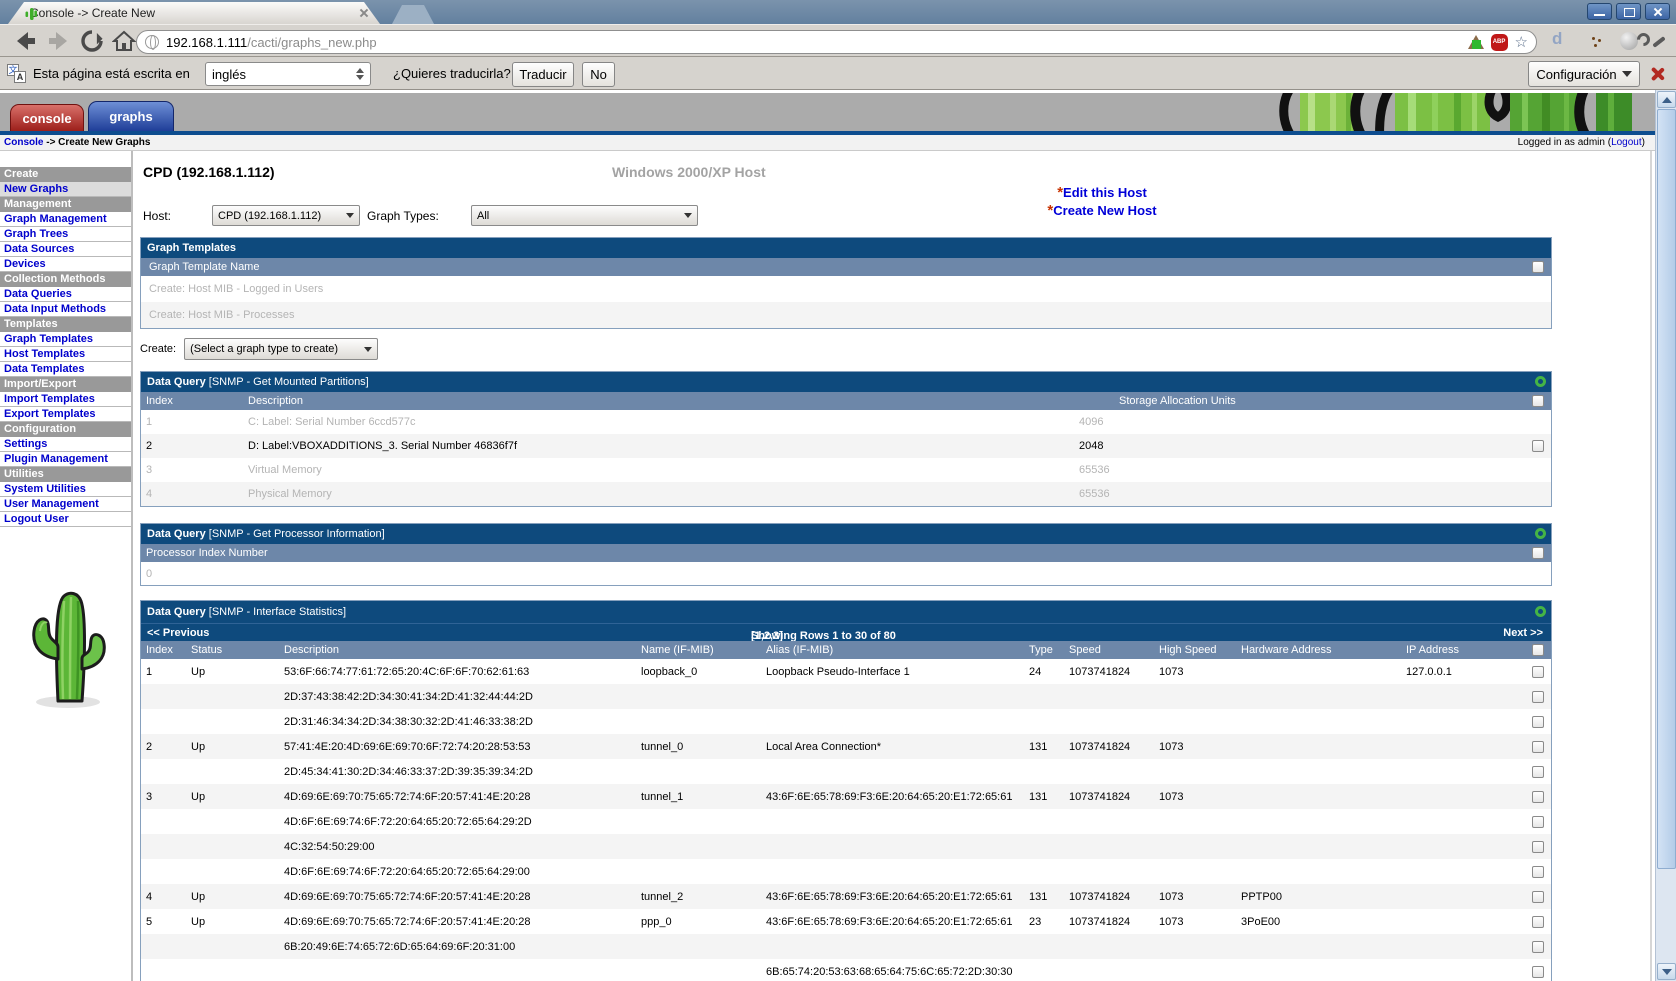 The width and height of the screenshot is (1676, 981). I want to click on tab-close-icon, so click(364, 13).